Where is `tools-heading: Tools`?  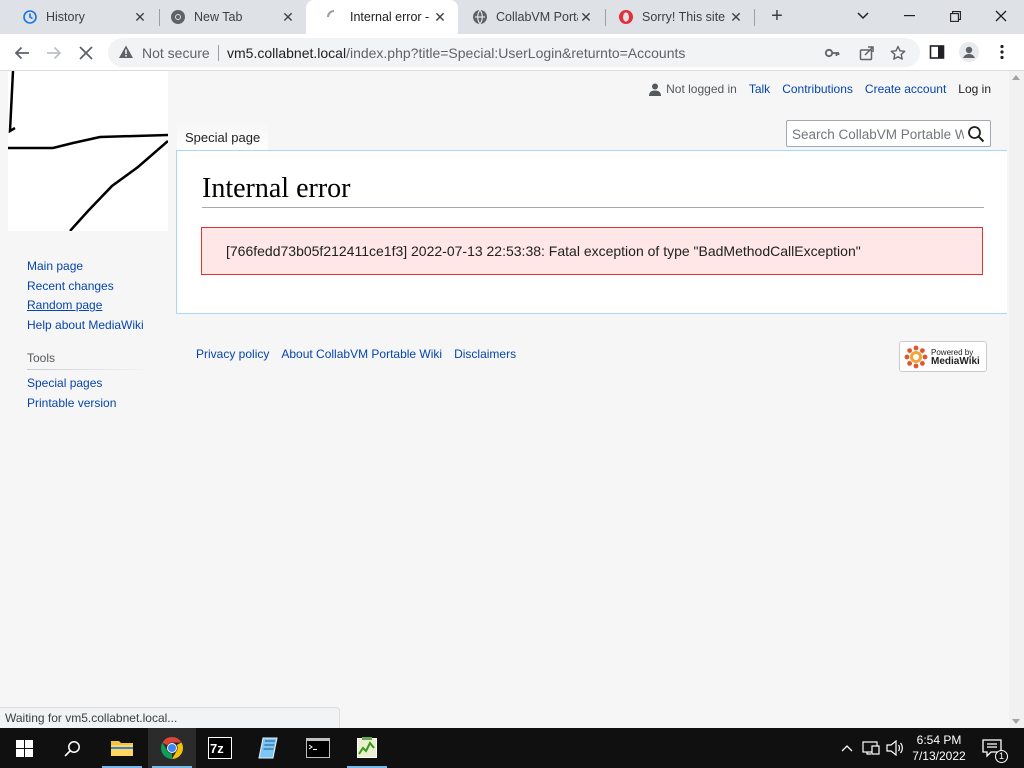
tools-heading: Tools is located at coordinates (89, 360).